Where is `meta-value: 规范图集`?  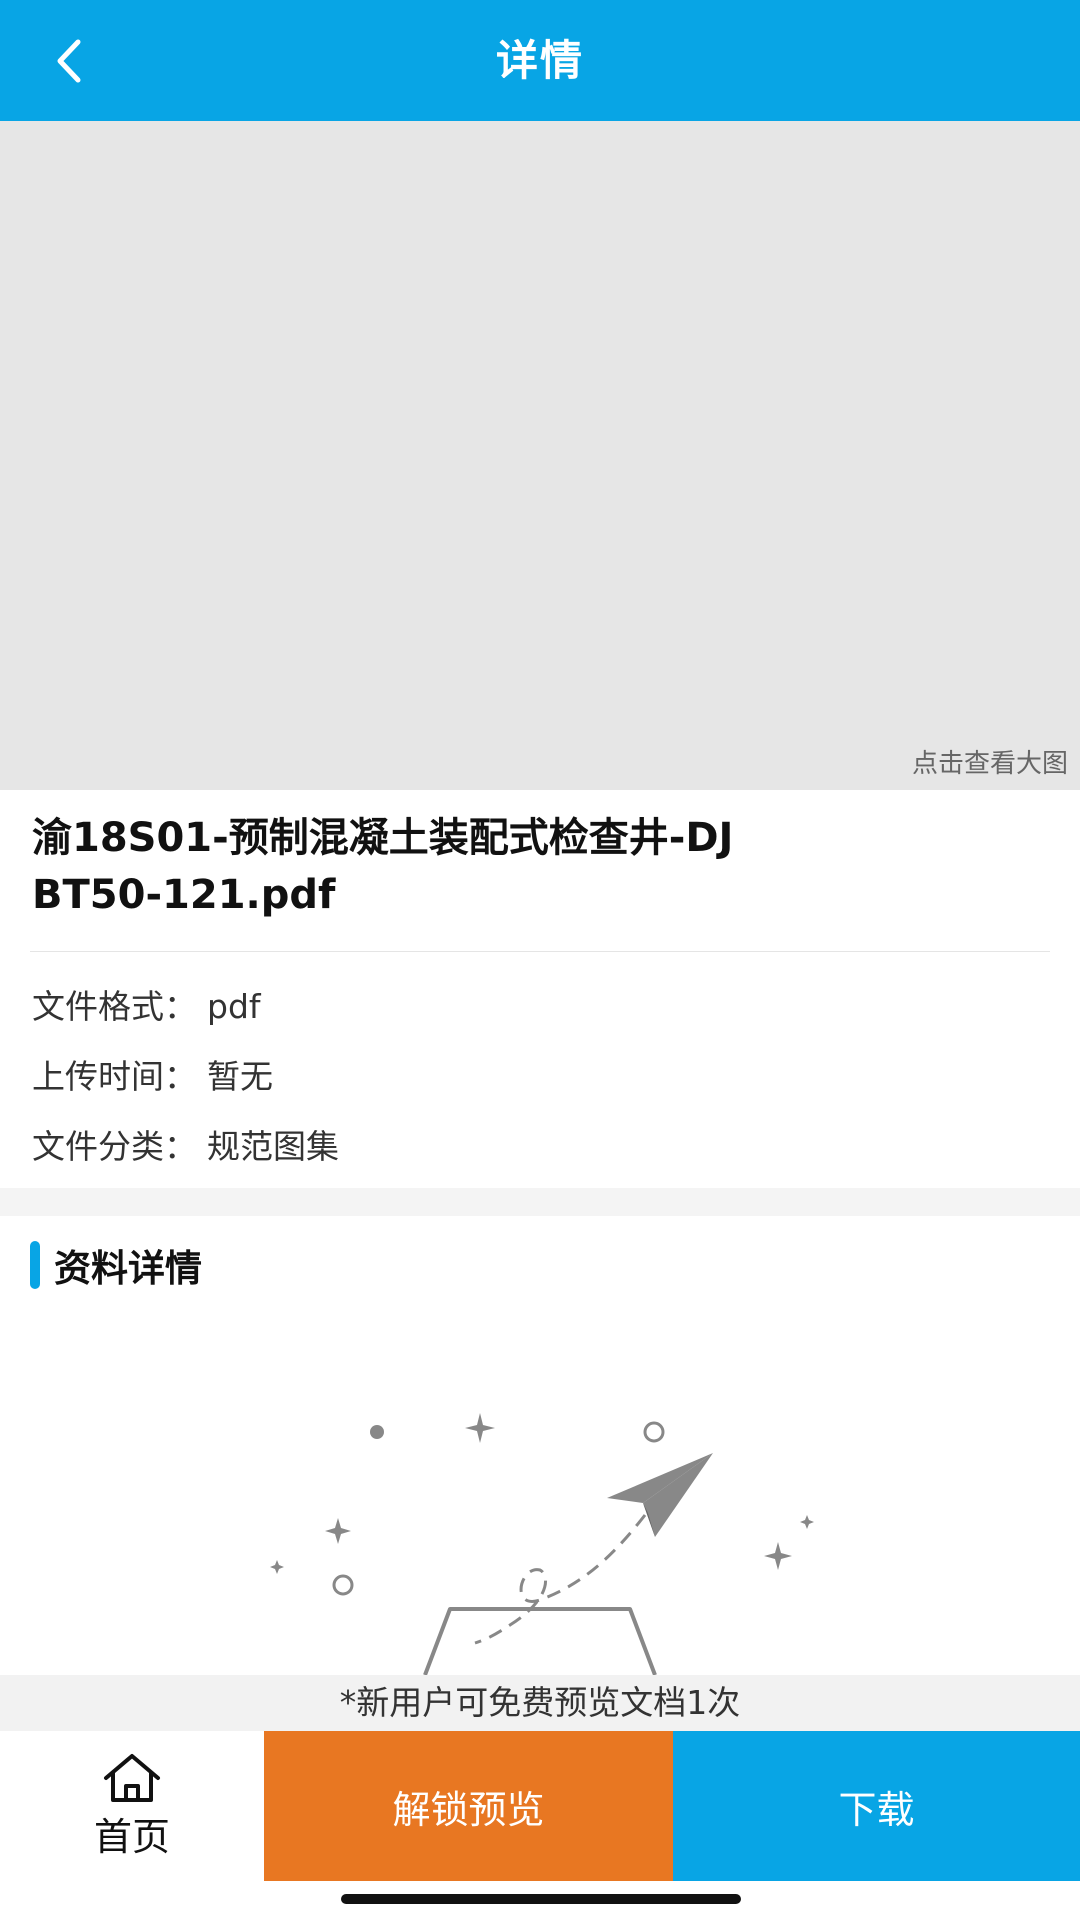
meta-value: 规范图集 is located at coordinates (273, 1146).